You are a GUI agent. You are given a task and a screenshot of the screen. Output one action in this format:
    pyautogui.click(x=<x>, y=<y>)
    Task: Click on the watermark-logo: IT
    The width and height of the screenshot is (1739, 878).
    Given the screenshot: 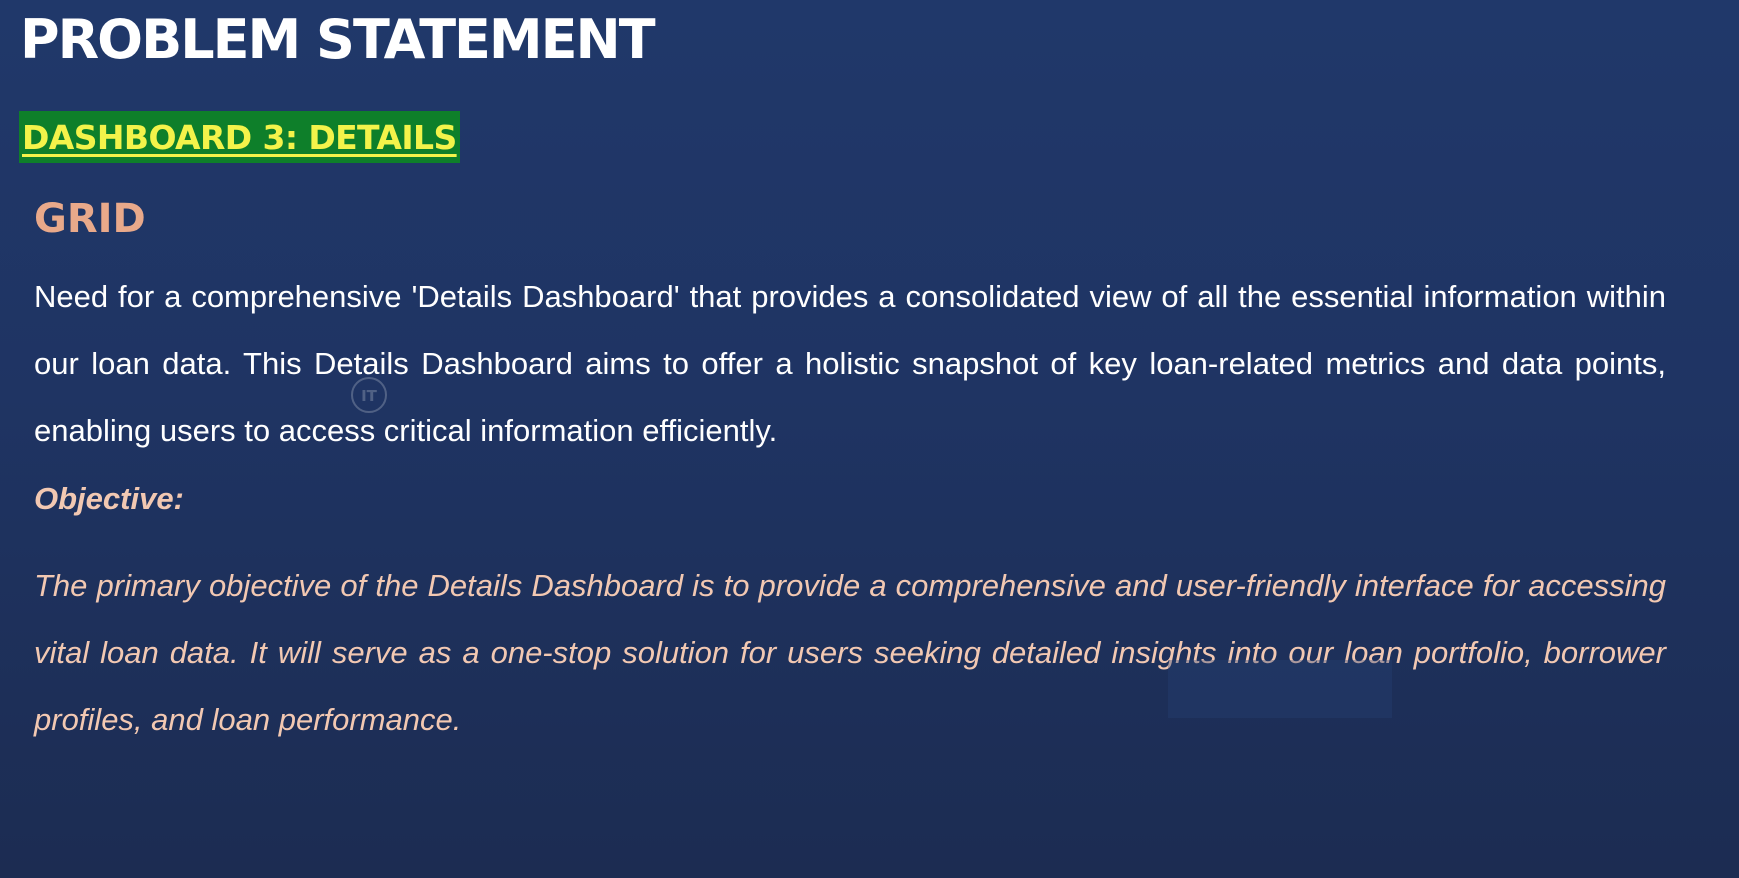 What is the action you would take?
    pyautogui.click(x=369, y=395)
    